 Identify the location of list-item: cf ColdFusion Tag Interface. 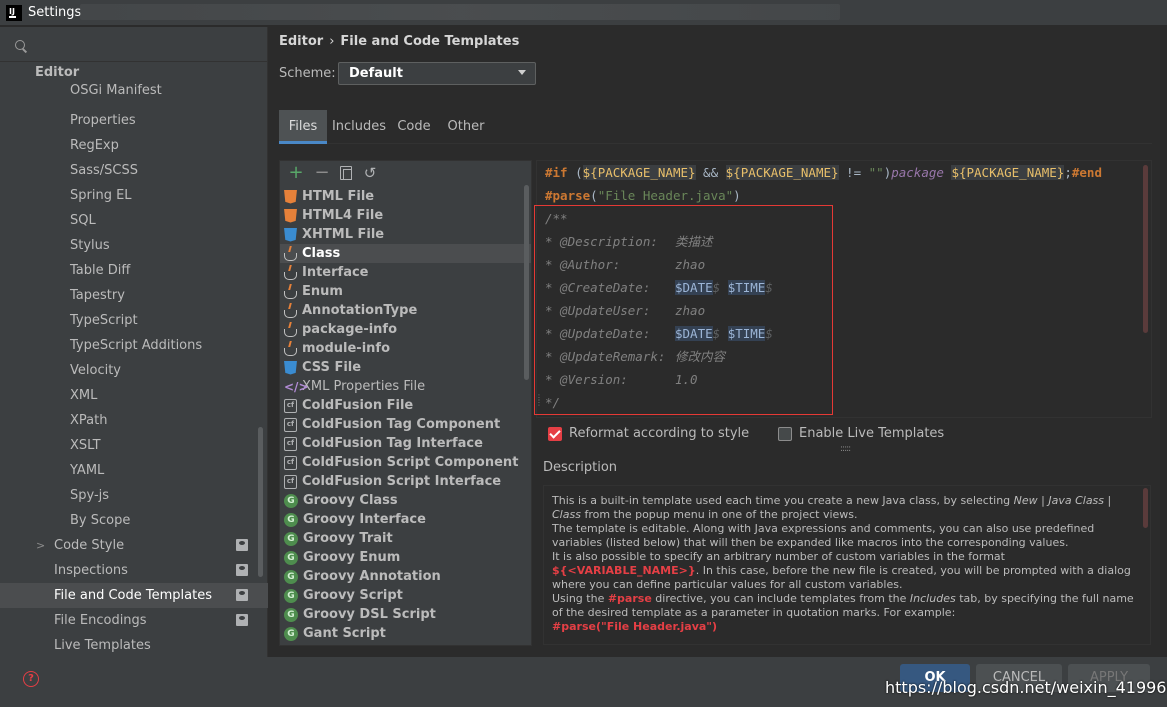
(405, 443).